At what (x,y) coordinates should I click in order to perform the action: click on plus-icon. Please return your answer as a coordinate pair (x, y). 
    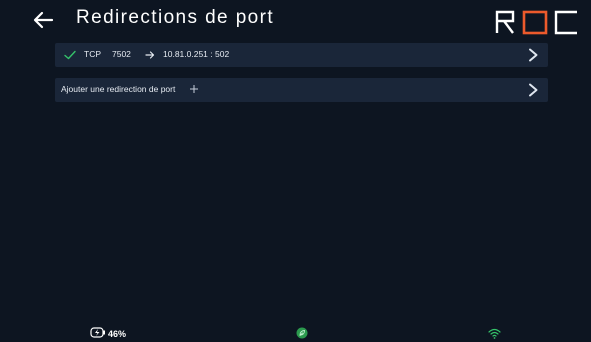
    Looking at the image, I should click on (194, 89).